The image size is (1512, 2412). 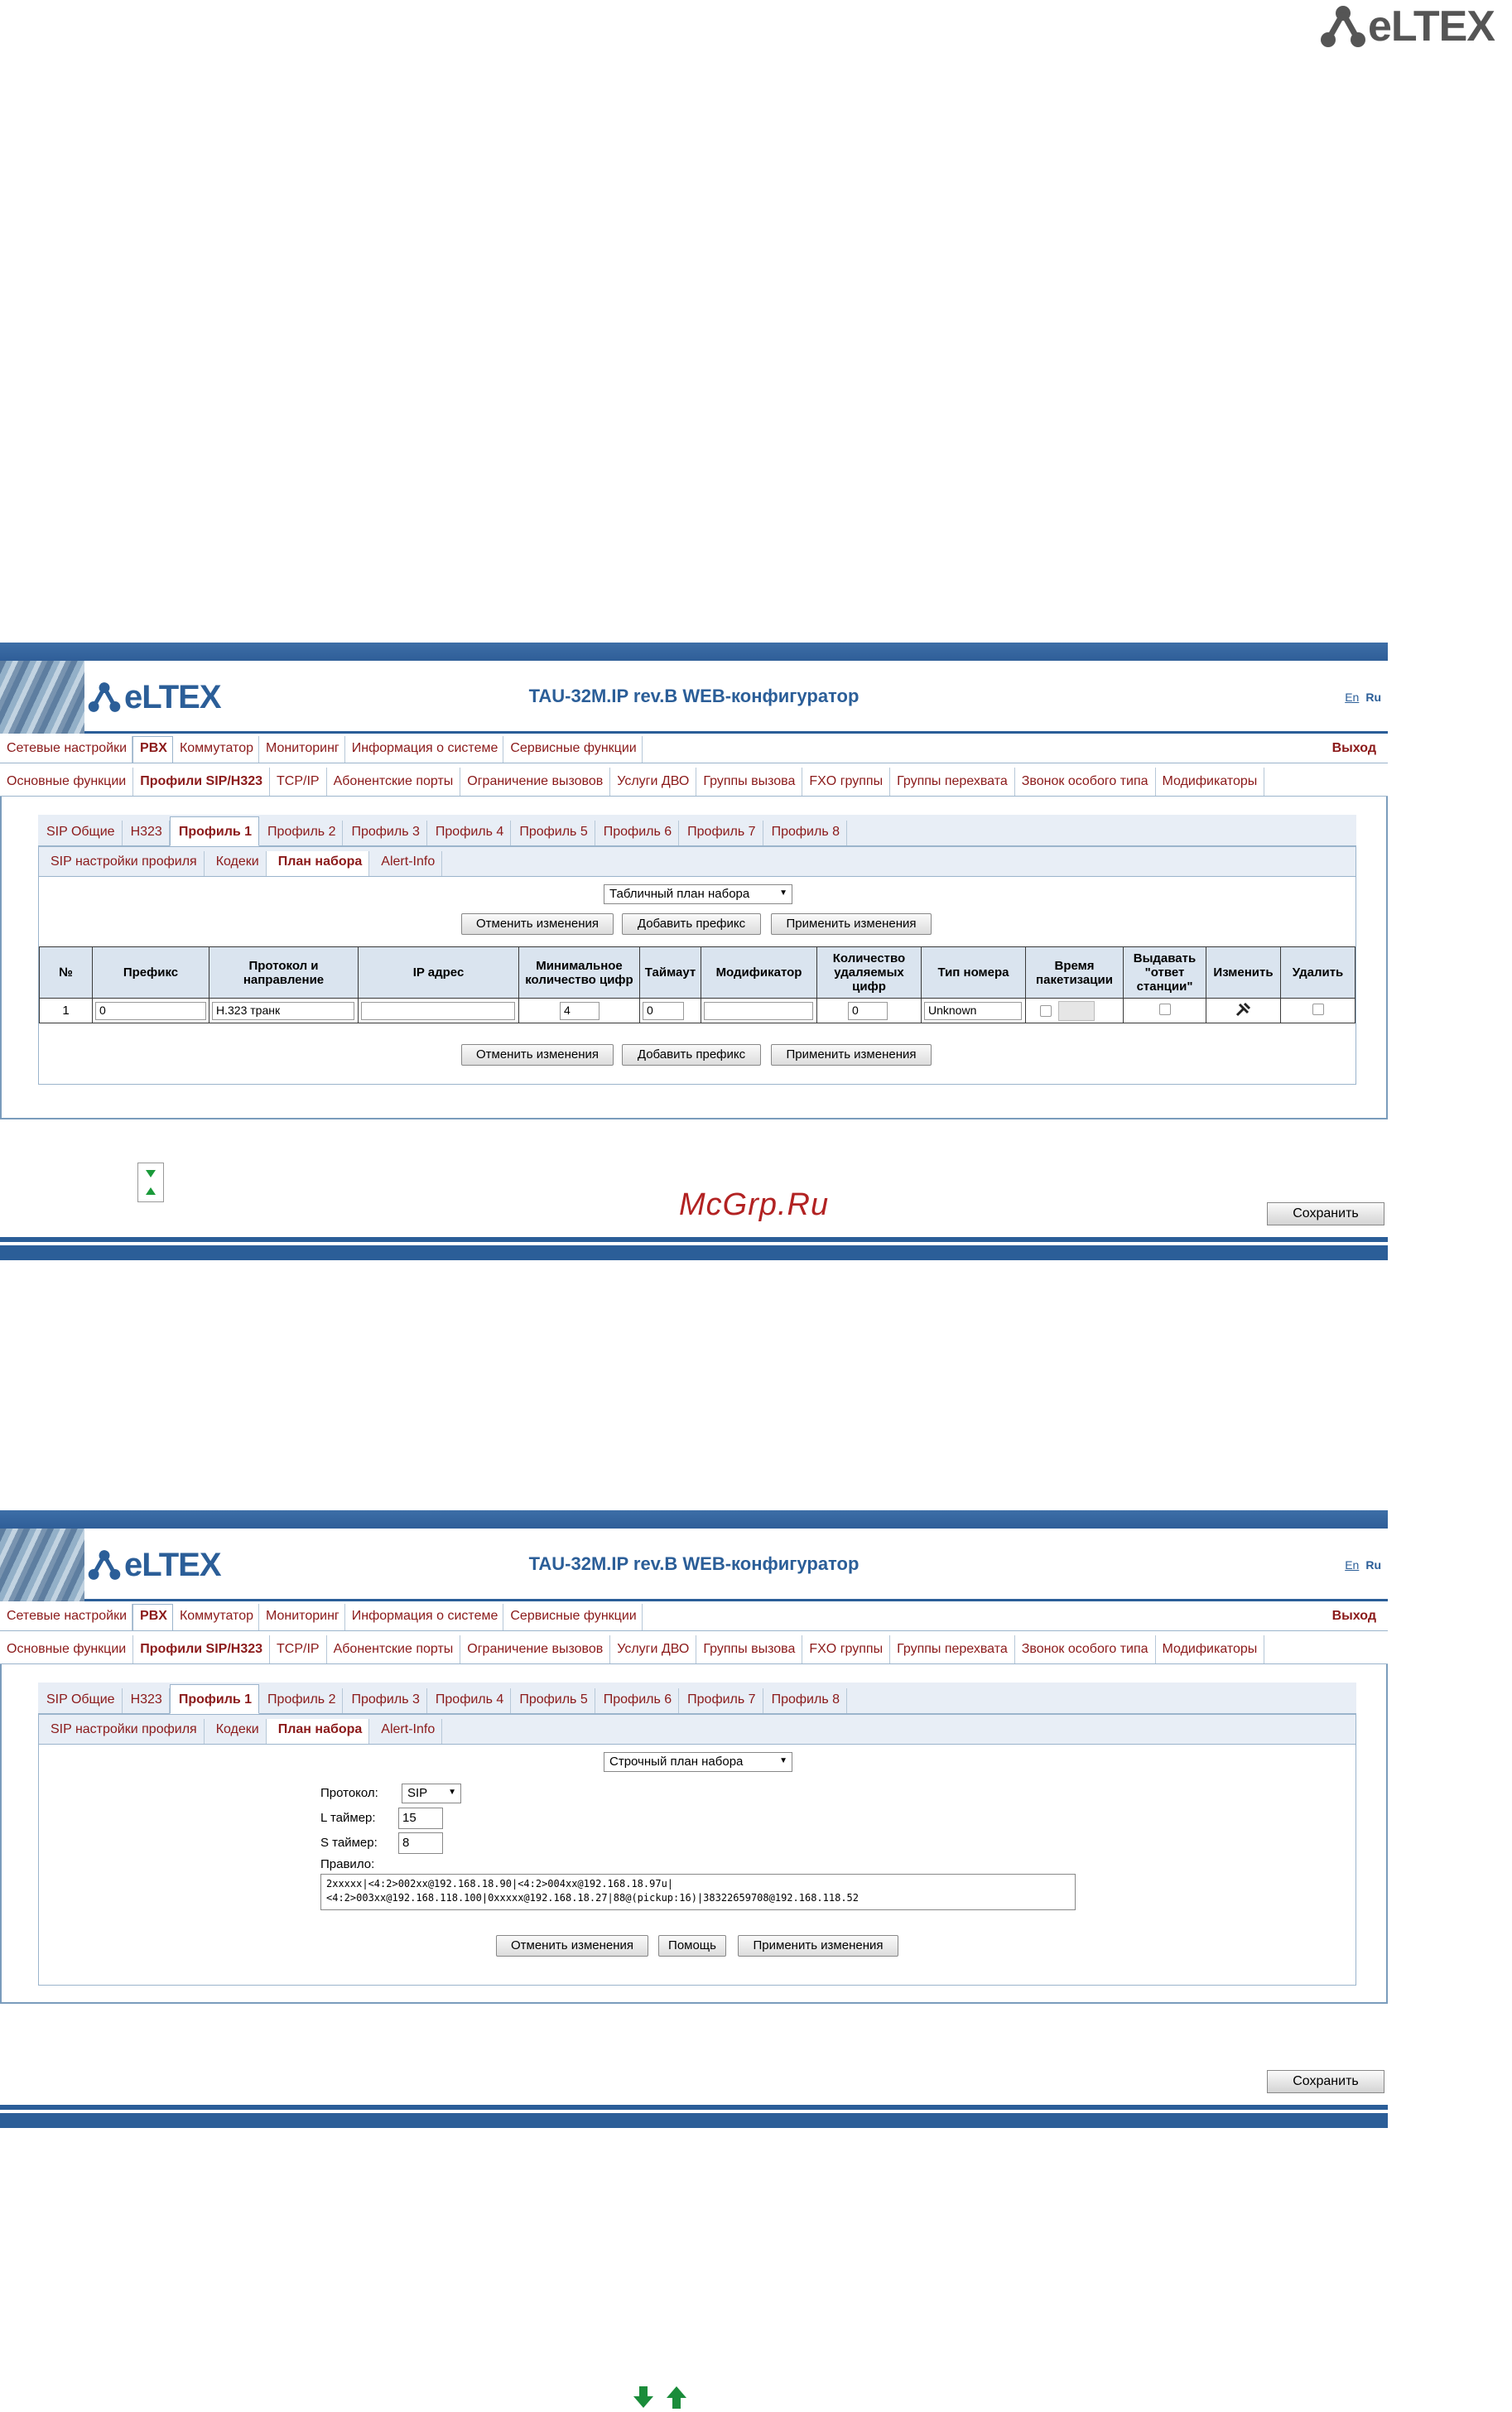 What do you see at coordinates (1076, 1010) in the screenshot?
I see `packetization-input` at bounding box center [1076, 1010].